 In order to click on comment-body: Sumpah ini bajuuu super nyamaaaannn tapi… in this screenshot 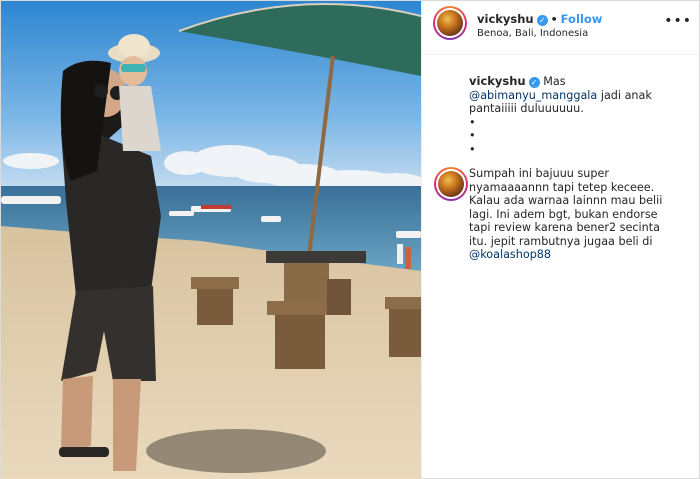, I will do `click(566, 207)`.